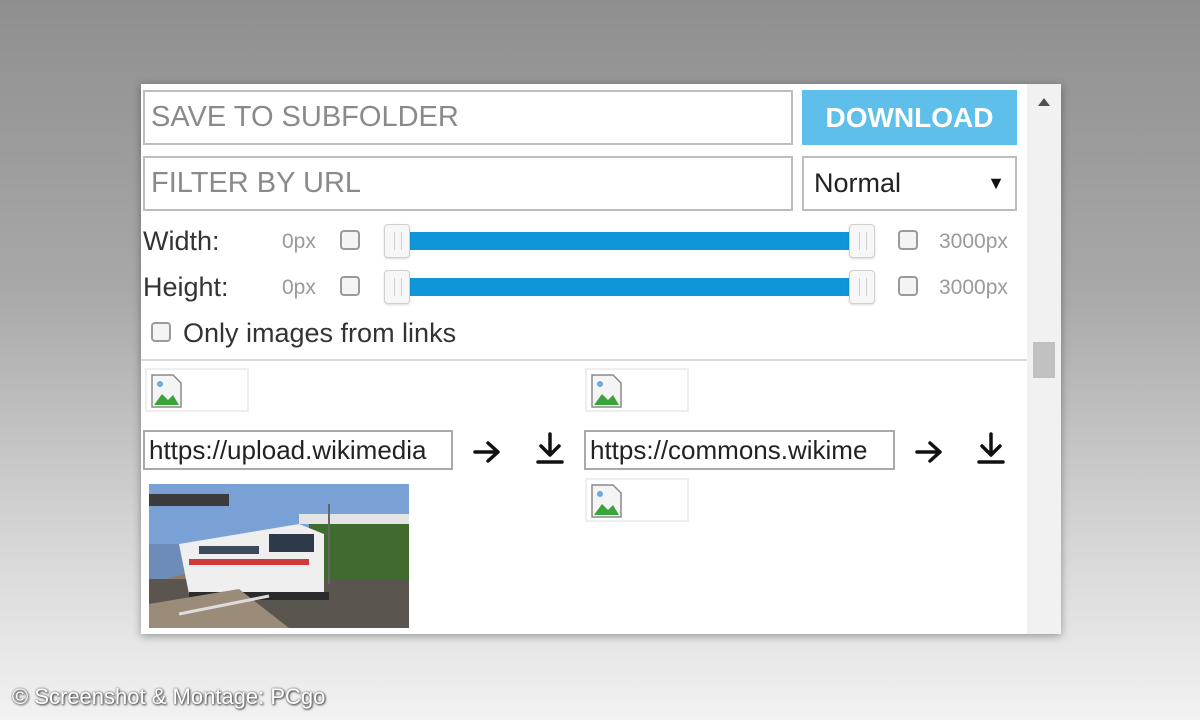 Image resolution: width=1200 pixels, height=720 pixels. Describe the element at coordinates (909, 183) in the screenshot. I see `filter-mode-select: Normal ▼` at that location.